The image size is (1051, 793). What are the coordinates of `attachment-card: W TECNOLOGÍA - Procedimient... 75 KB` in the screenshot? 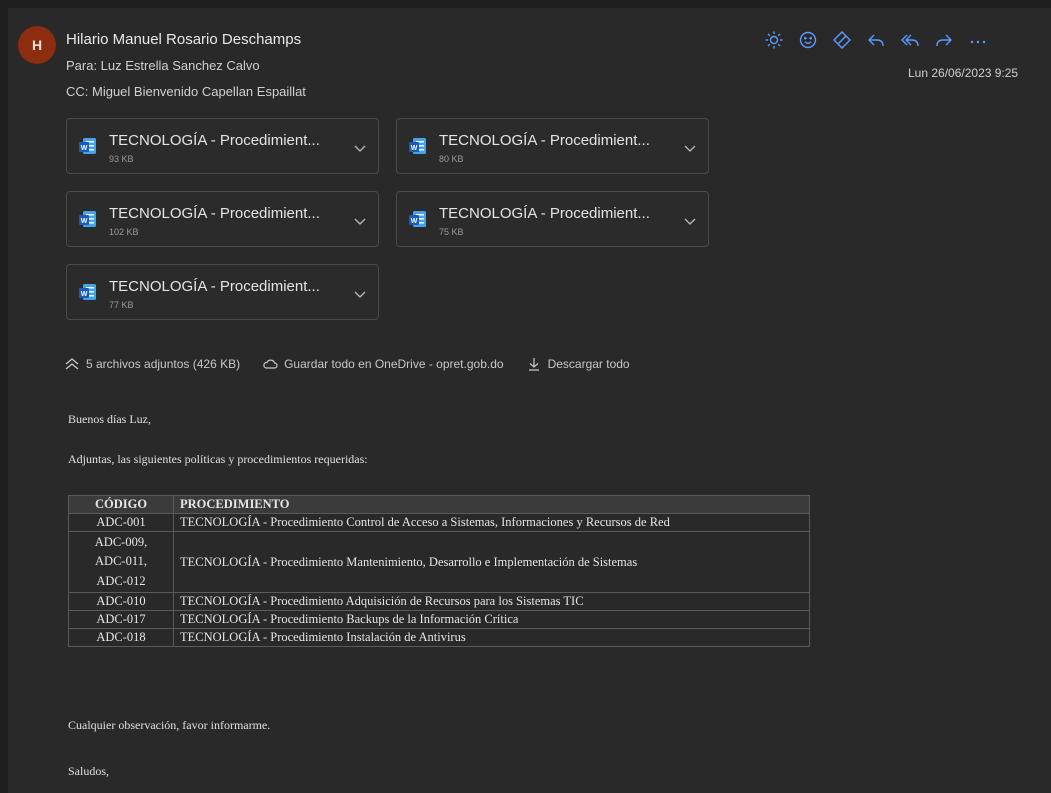 It's located at (552, 219).